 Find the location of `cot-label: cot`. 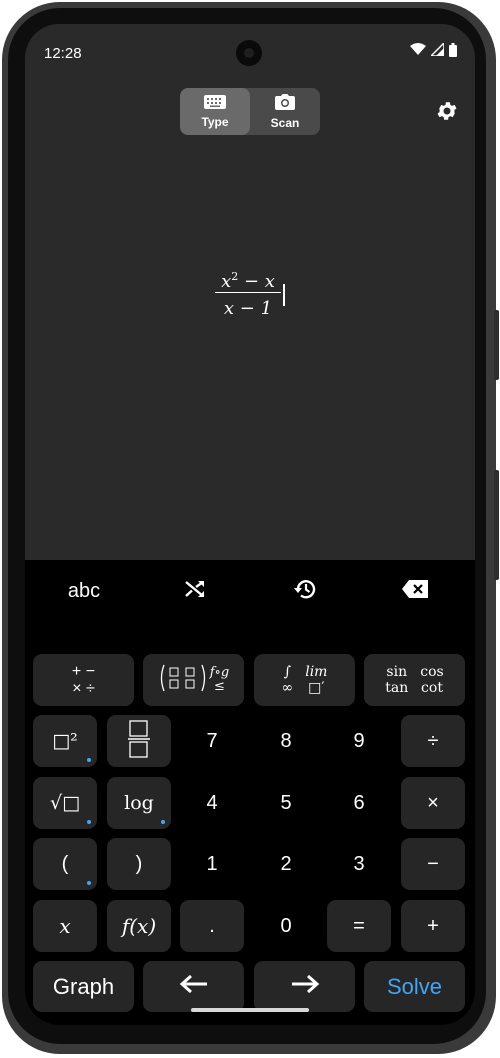

cot-label: cot is located at coordinates (432, 688).